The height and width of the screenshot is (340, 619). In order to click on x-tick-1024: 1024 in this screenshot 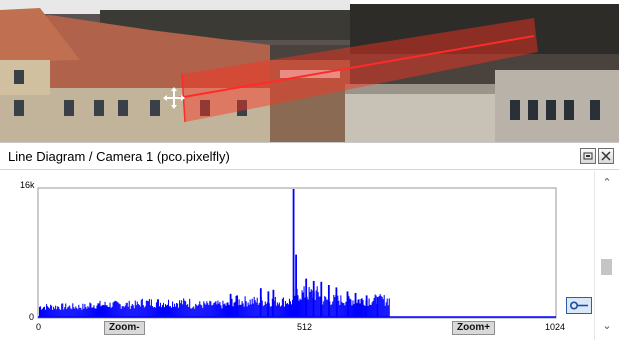, I will do `click(555, 327)`.